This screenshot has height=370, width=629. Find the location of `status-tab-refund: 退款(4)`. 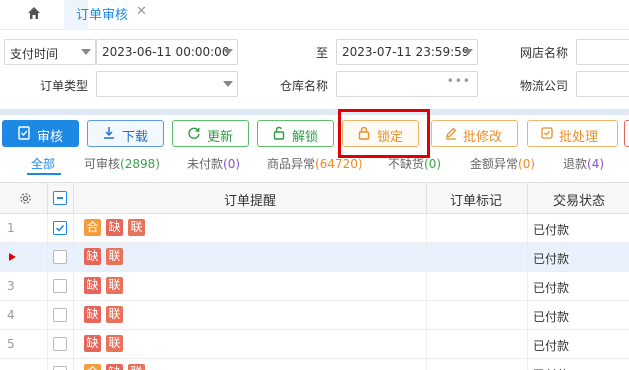

status-tab-refund: 退款(4) is located at coordinates (583, 163).